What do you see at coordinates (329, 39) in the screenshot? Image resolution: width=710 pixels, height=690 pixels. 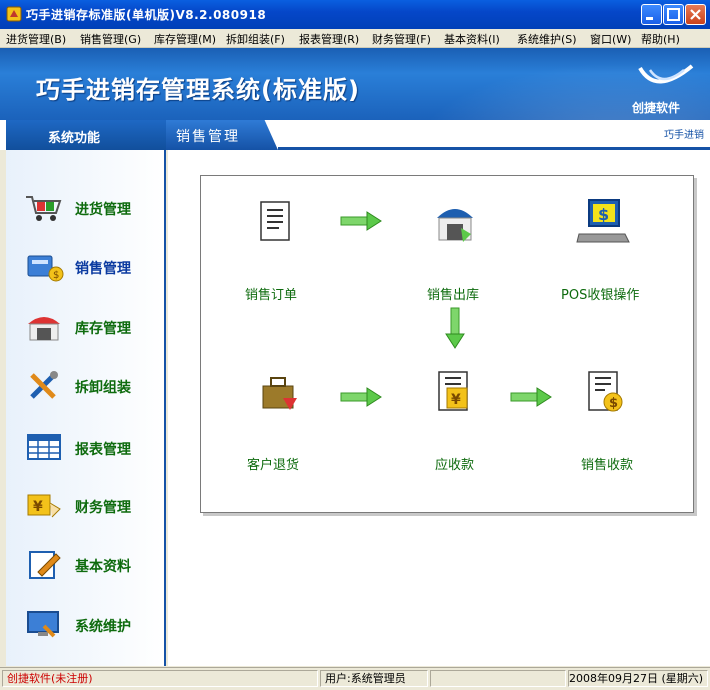 I see `menu-reports: 报表管理(R)` at bounding box center [329, 39].